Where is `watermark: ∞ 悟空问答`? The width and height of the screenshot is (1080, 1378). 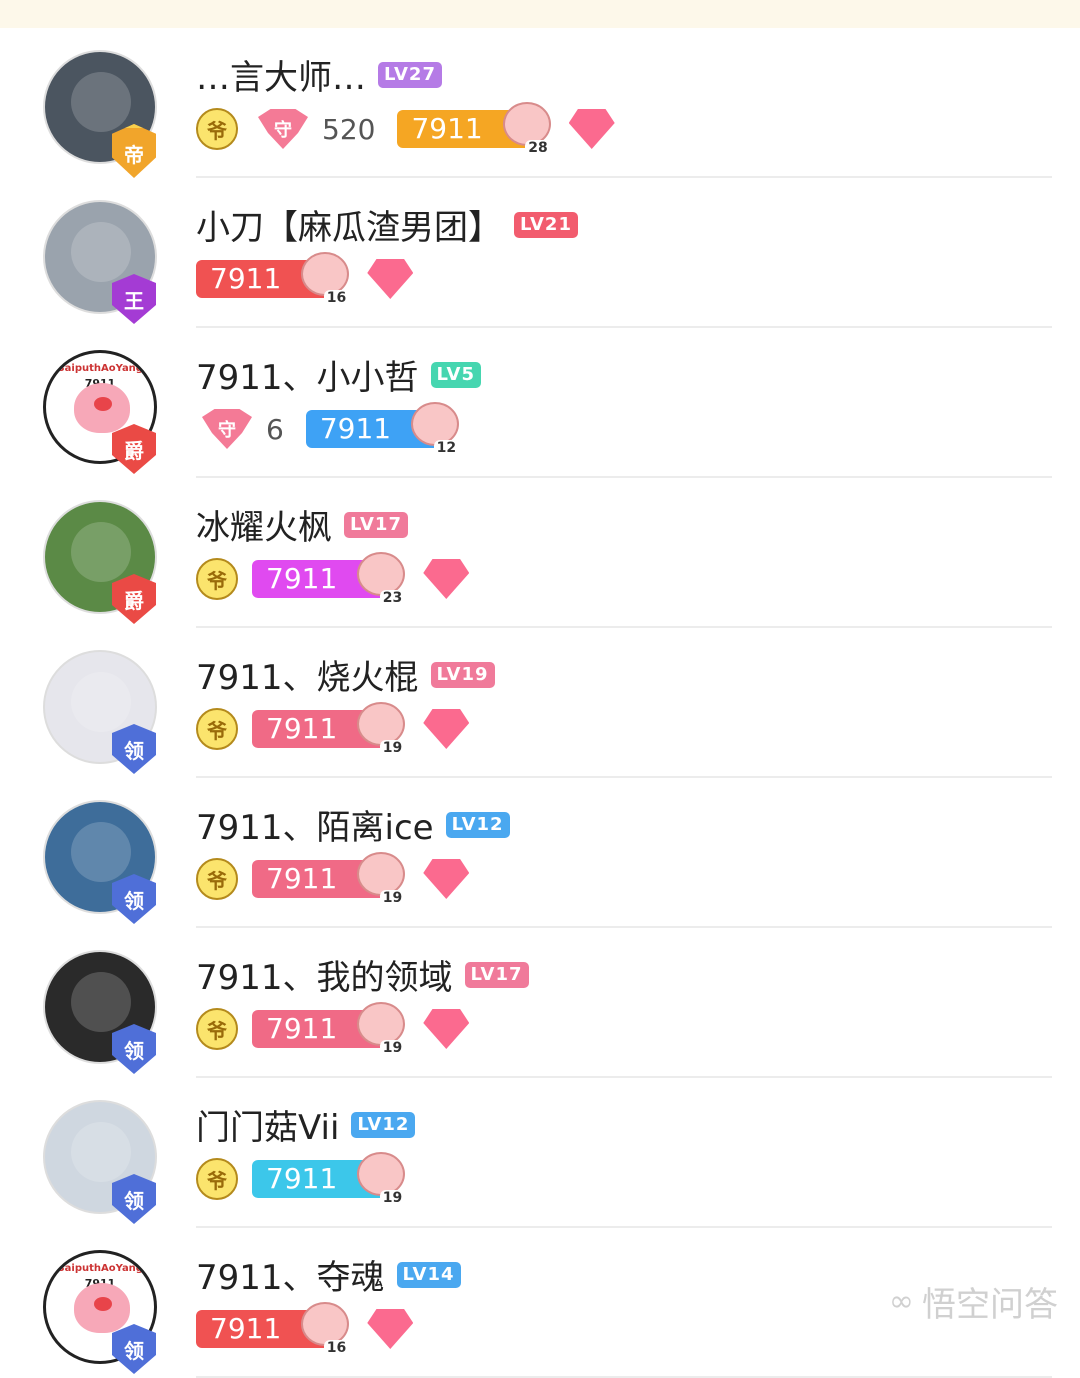 watermark: ∞ 悟空问答 is located at coordinates (973, 1301).